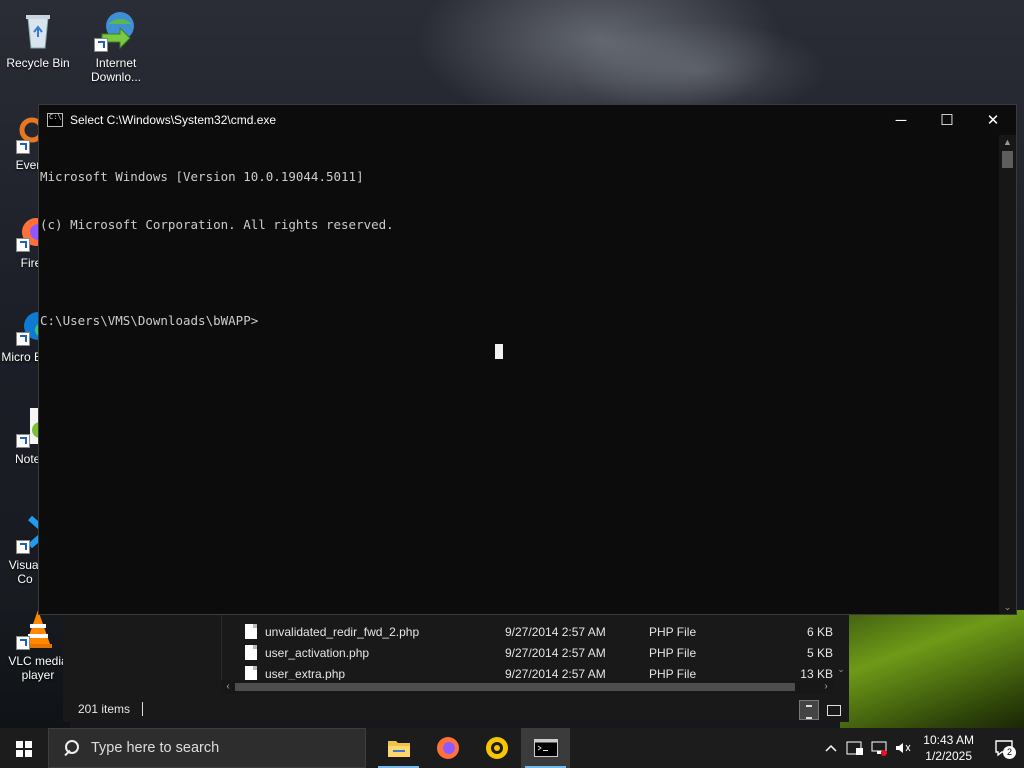 This screenshot has height=768, width=1024. Describe the element at coordinates (948, 756) in the screenshot. I see `clock-date: 1/2/2025` at that location.